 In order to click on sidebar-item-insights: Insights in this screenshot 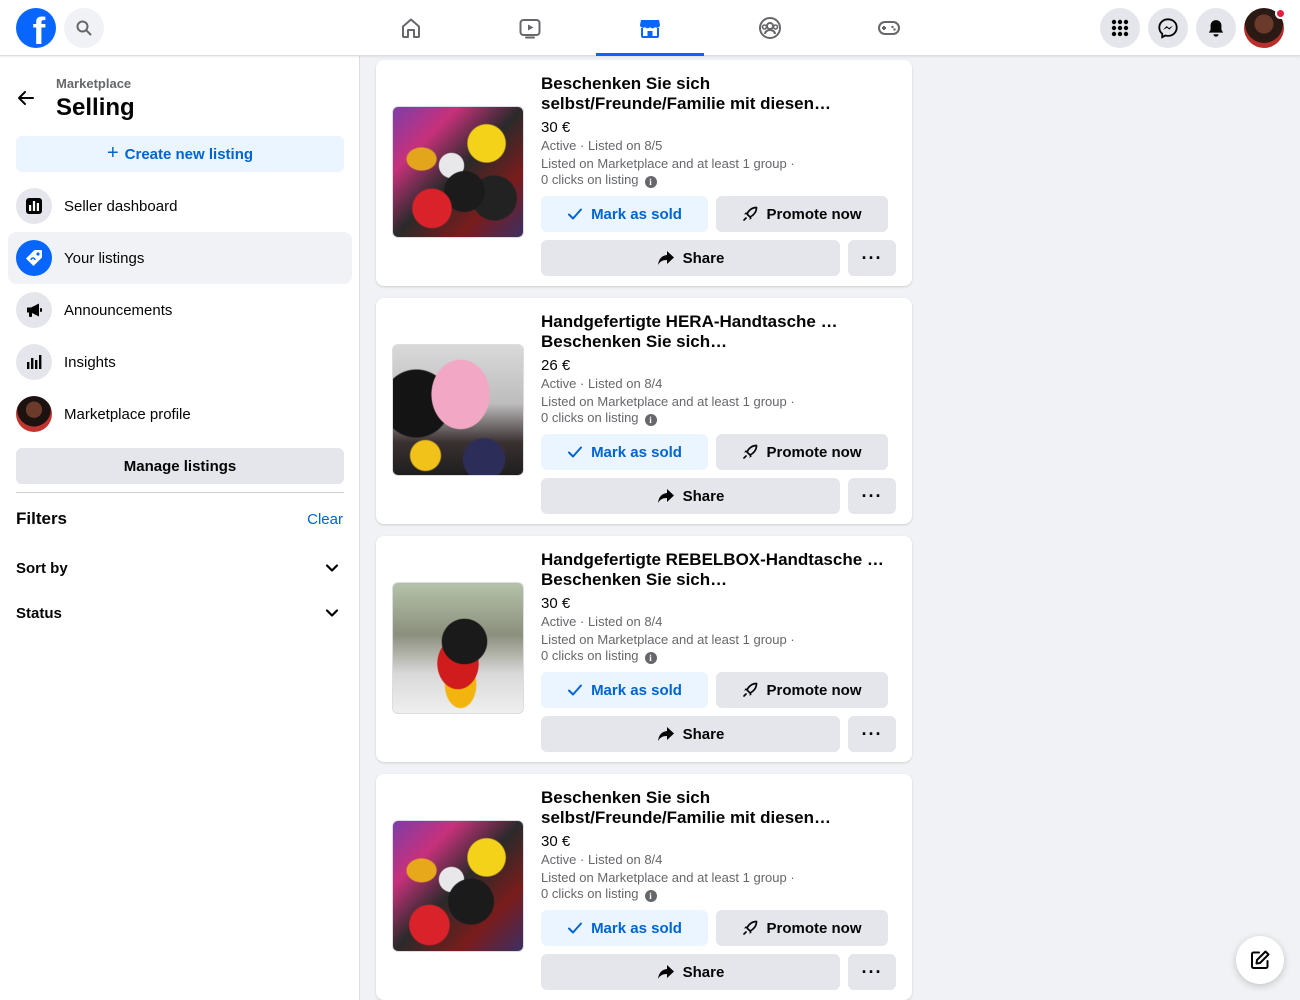, I will do `click(180, 362)`.